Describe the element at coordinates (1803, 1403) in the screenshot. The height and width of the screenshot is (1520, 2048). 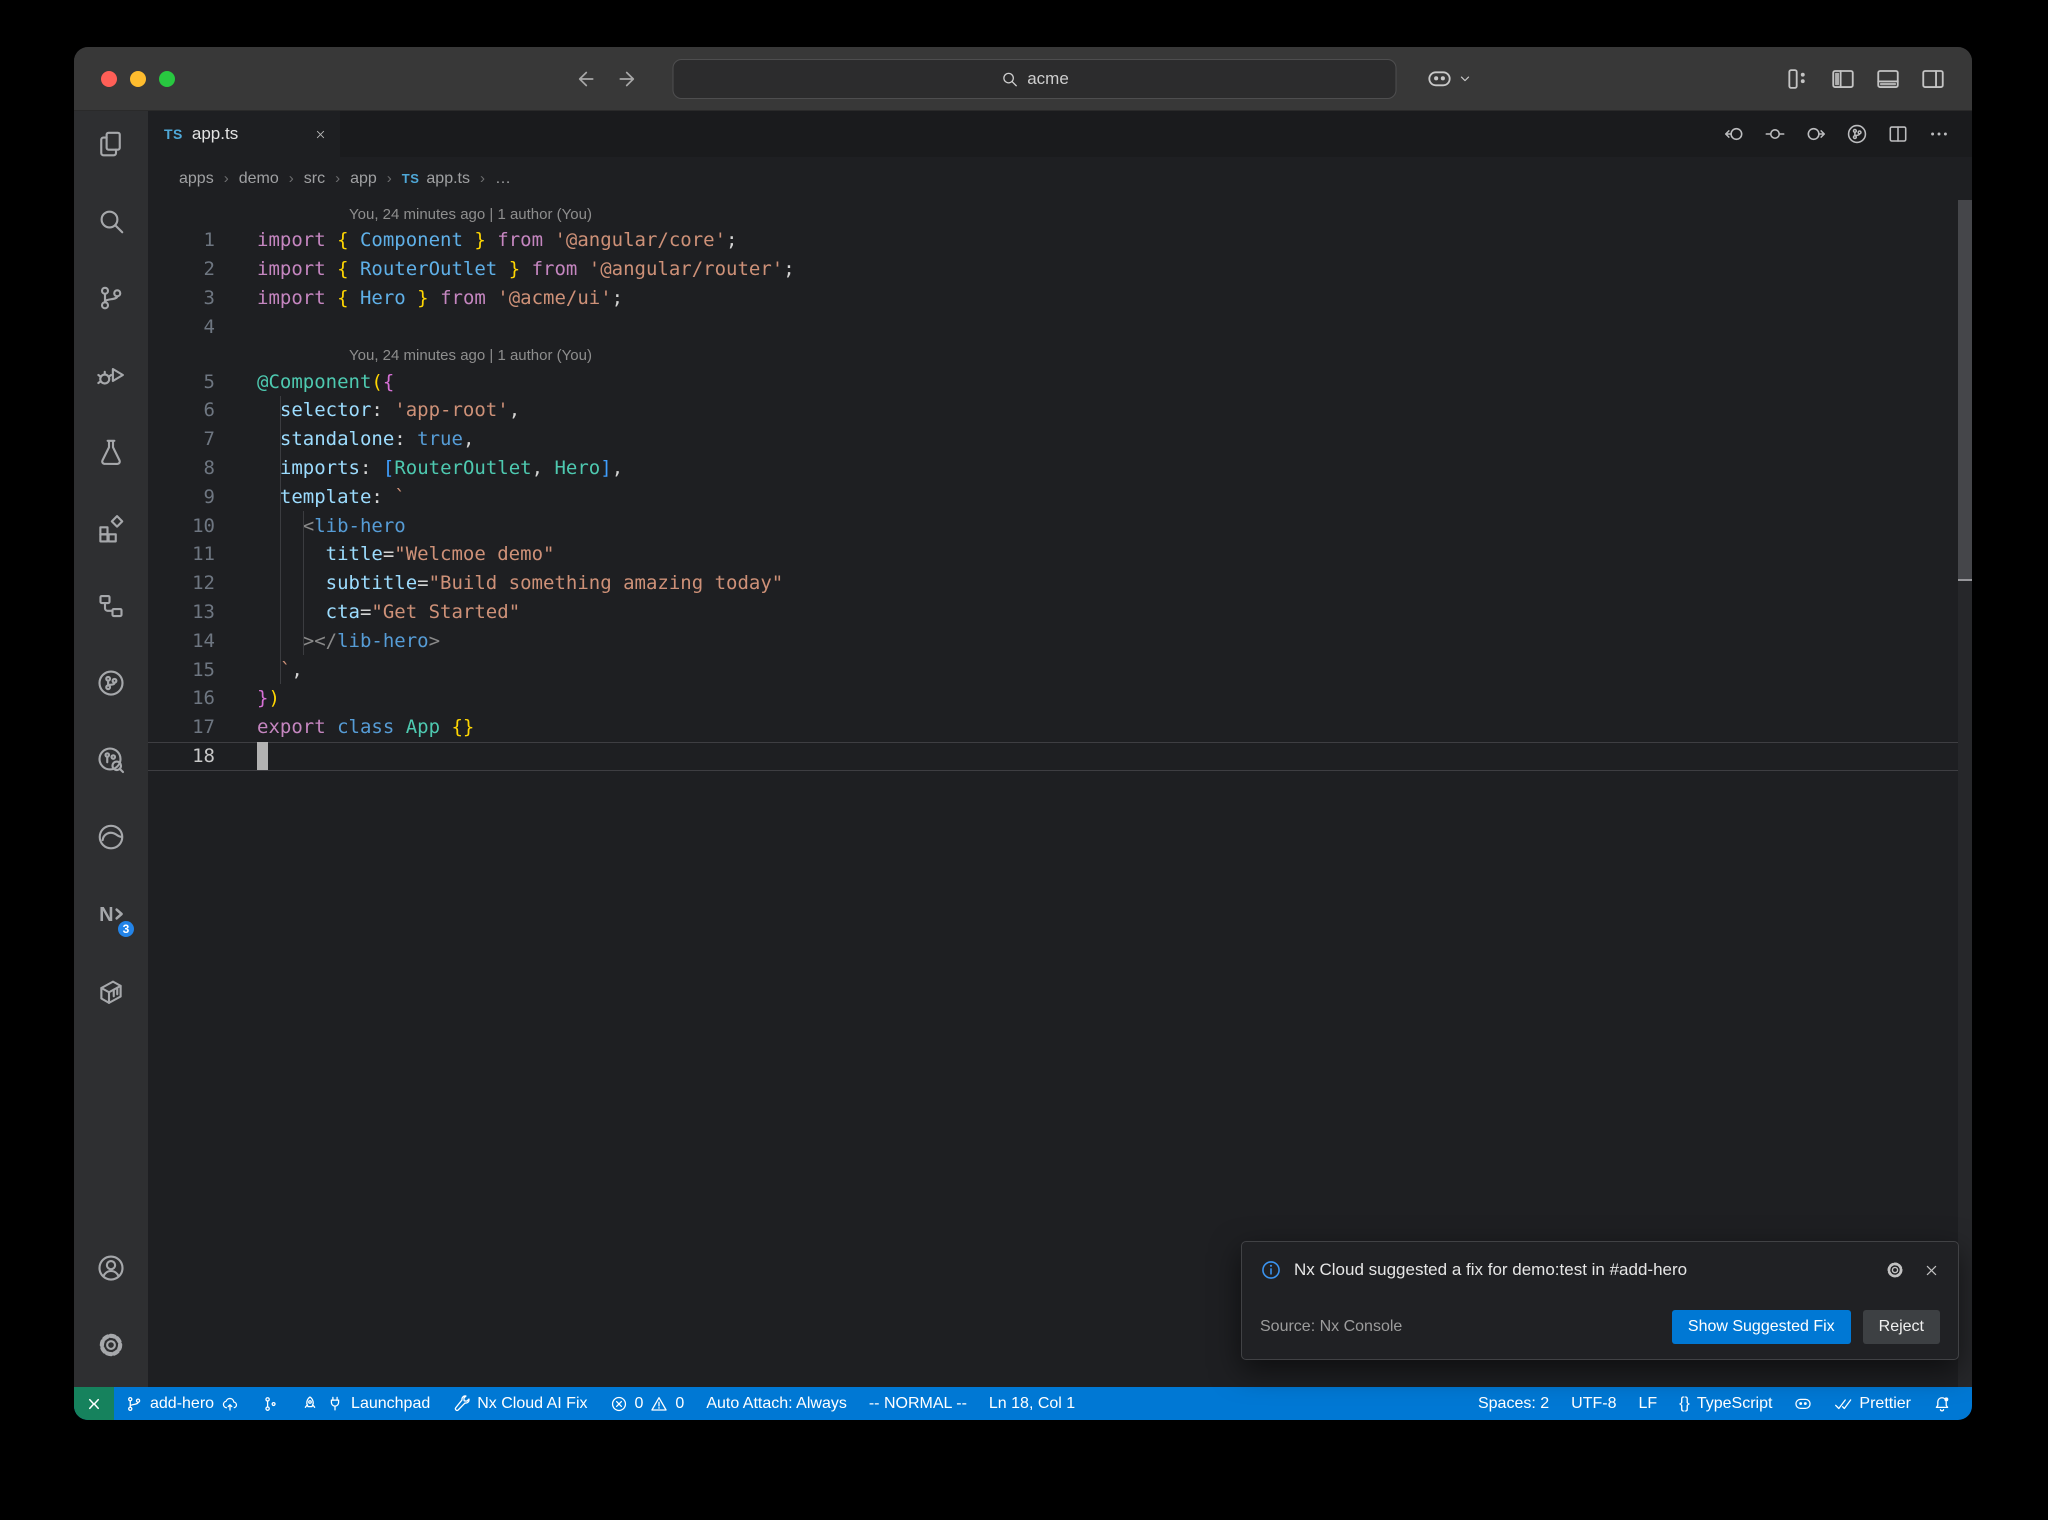
I see `status-item-copilot` at that location.